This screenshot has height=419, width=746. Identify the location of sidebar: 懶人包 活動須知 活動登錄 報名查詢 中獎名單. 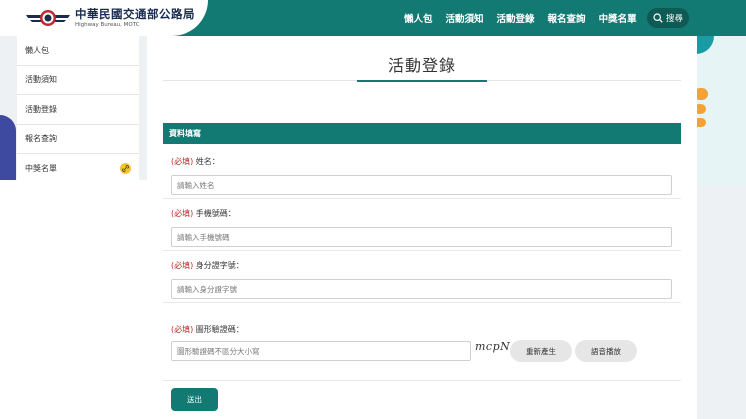
(78, 110).